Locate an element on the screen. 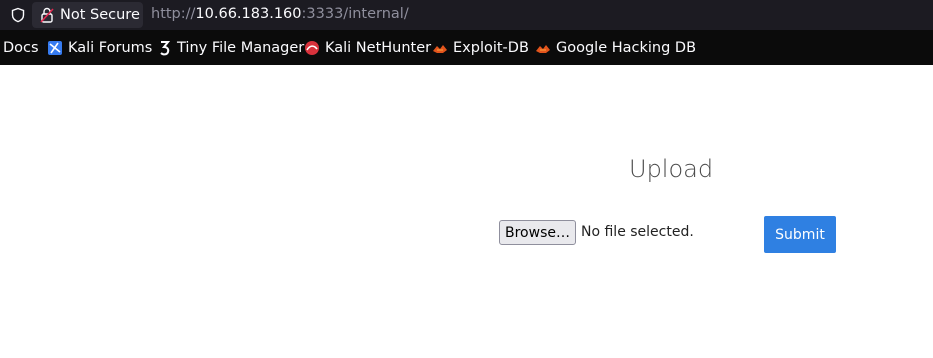  not-secure-indicator: Not Secure is located at coordinates (87, 15).